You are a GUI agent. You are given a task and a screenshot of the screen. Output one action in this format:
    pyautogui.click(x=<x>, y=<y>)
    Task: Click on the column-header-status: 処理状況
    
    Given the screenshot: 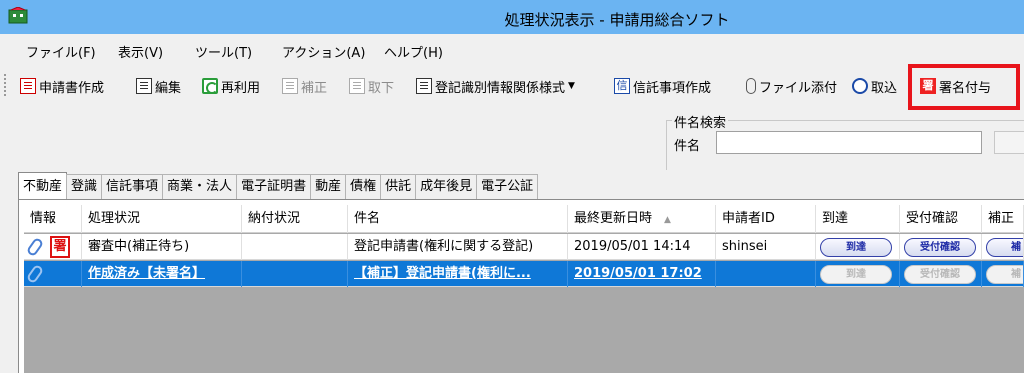 What is the action you would take?
    pyautogui.click(x=162, y=219)
    